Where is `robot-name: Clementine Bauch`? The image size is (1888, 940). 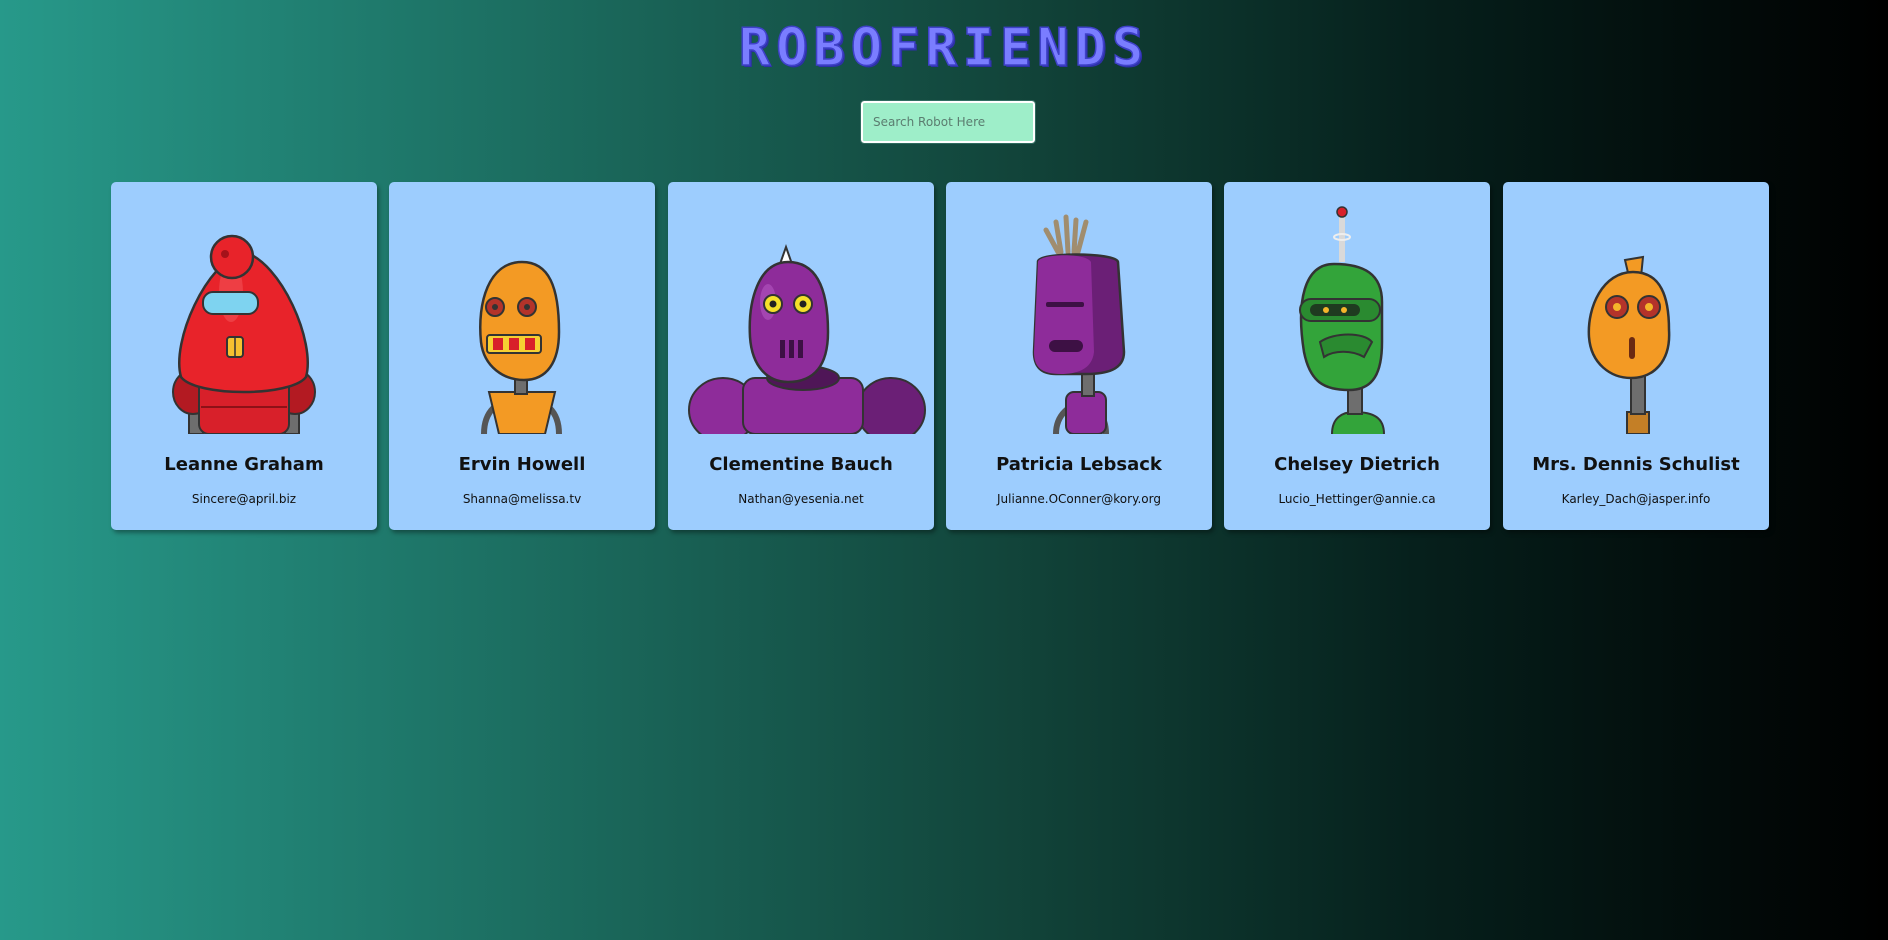
robot-name: Clementine Bauch is located at coordinates (801, 464).